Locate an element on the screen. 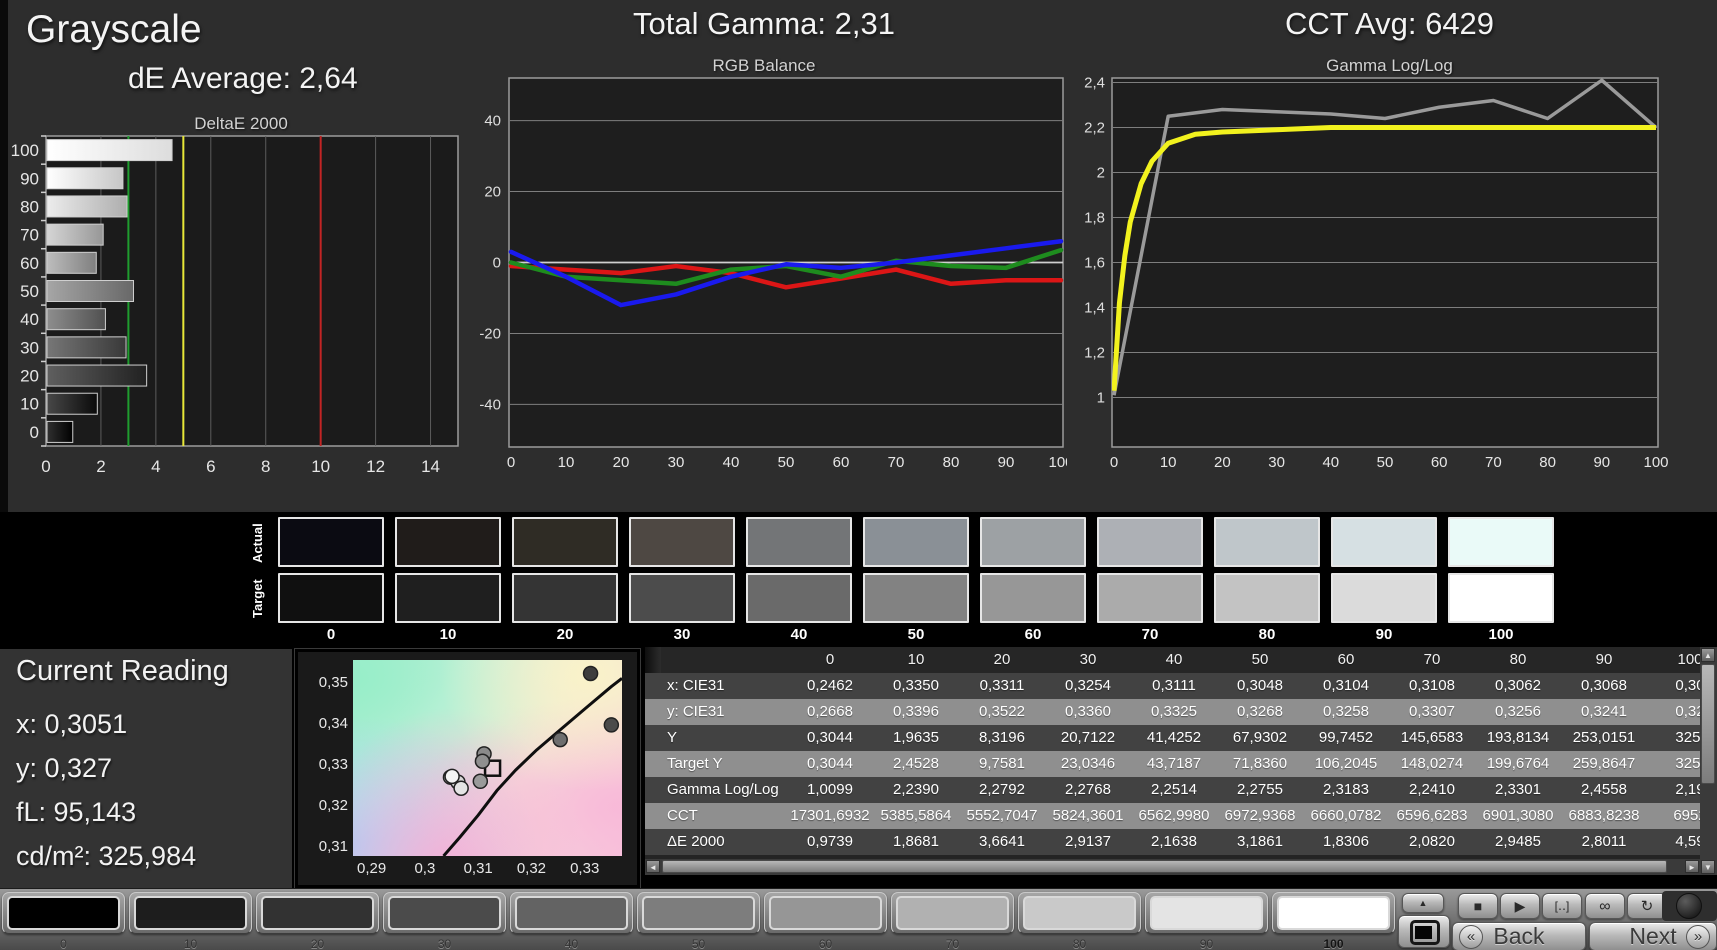 This screenshot has height=950, width=1717. table-horizontal-scrollbar: ◄ ► is located at coordinates (1172, 867).